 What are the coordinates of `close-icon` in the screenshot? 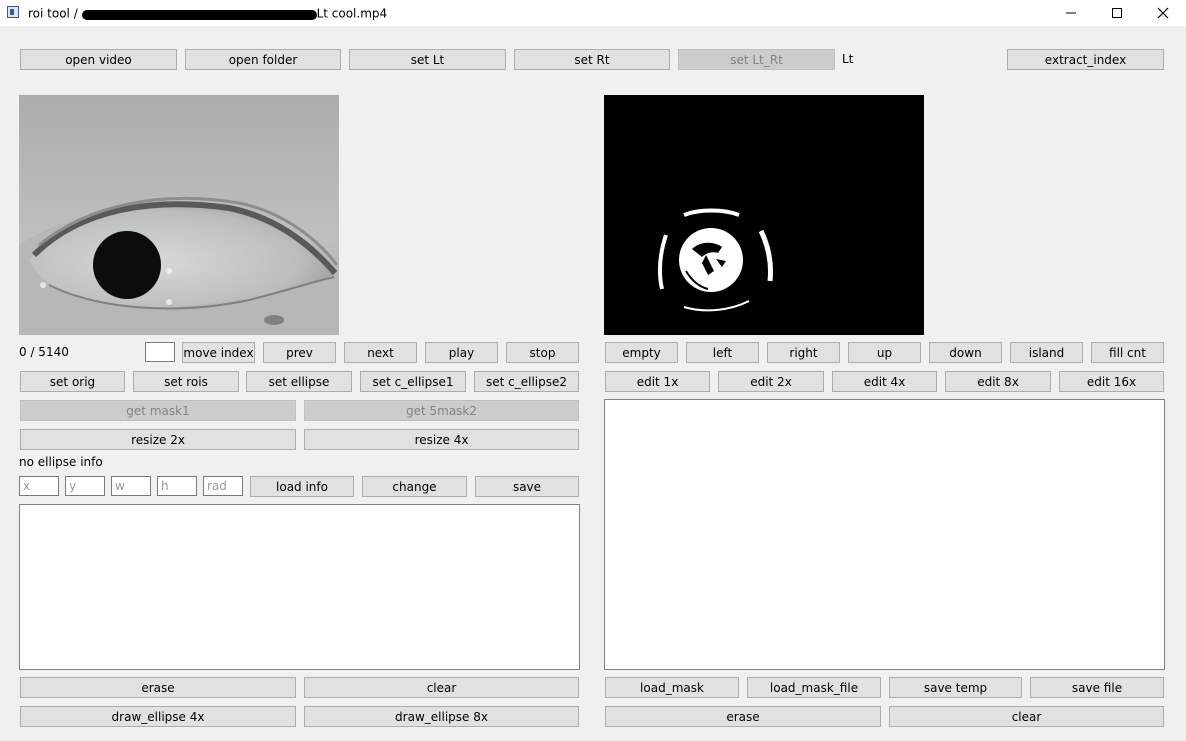 It's located at (1163, 13).